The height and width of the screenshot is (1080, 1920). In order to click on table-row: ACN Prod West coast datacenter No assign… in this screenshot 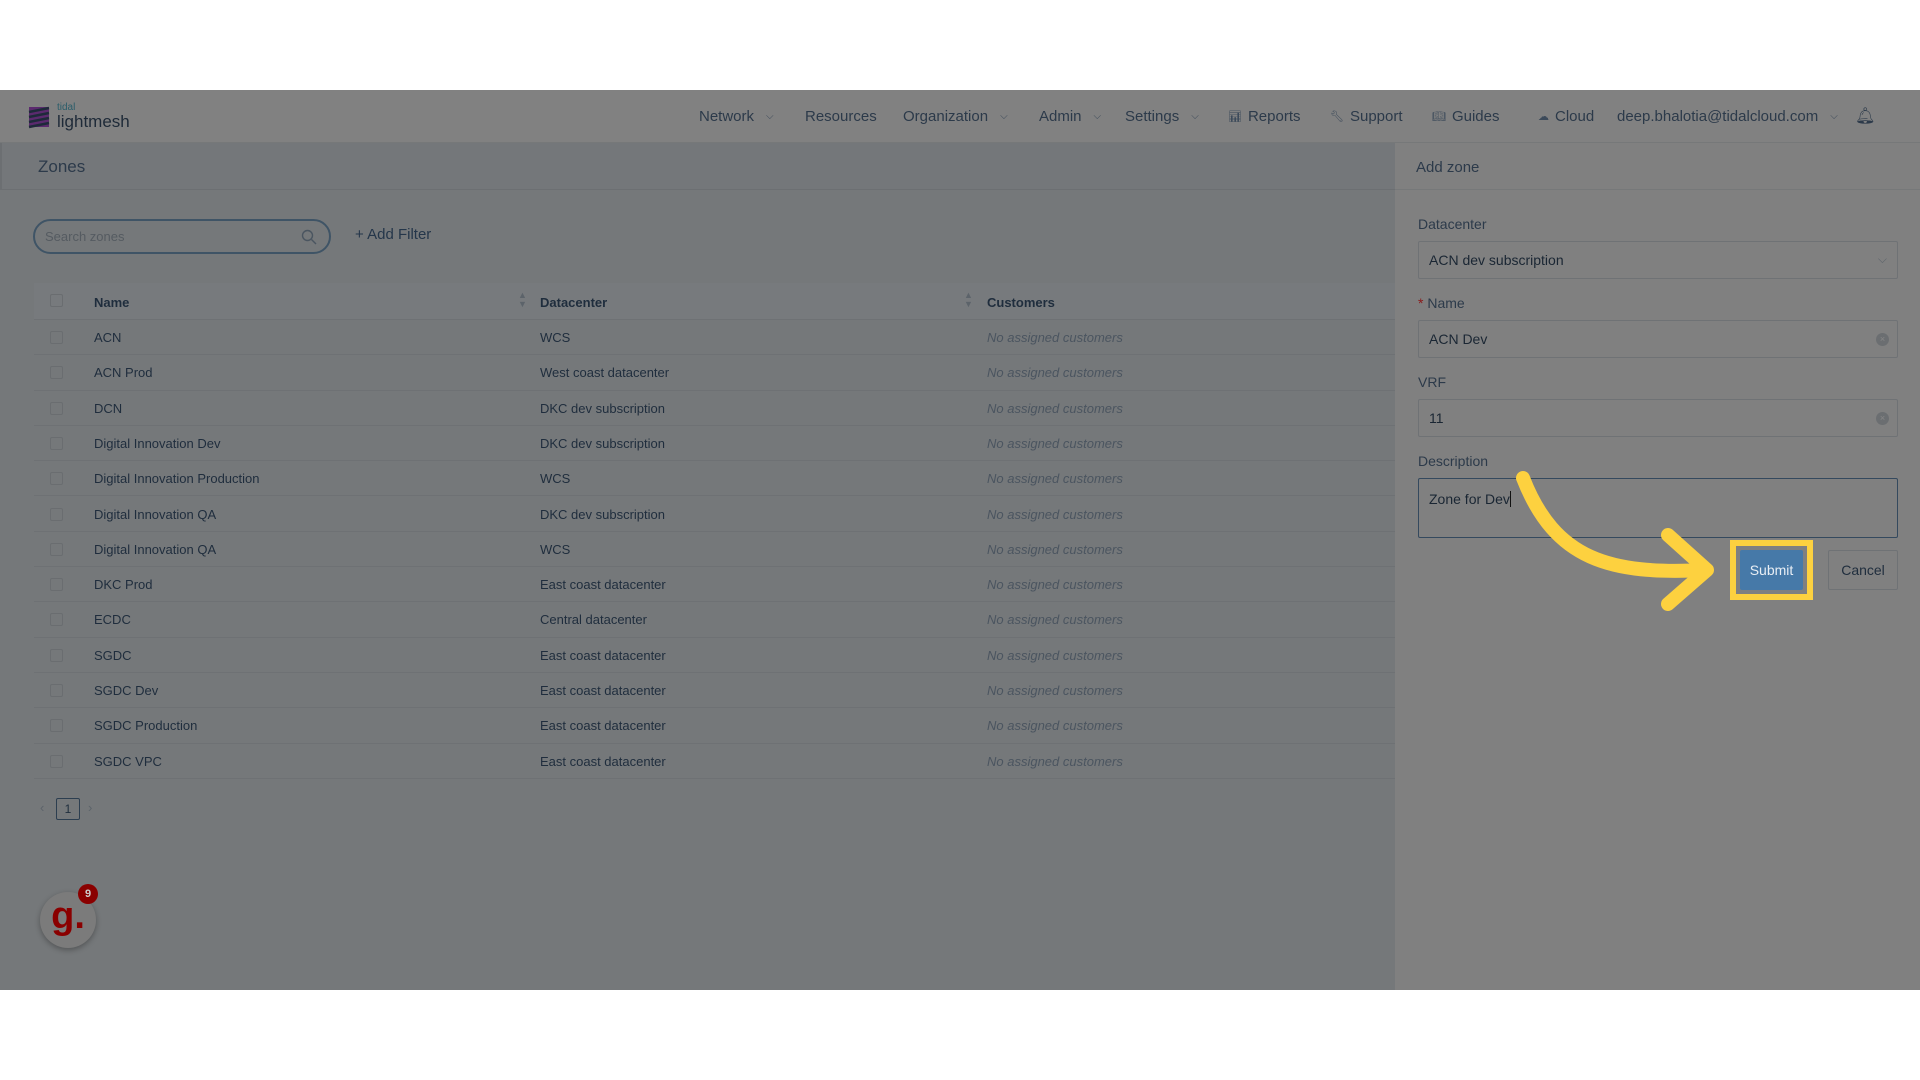, I will do `click(714, 373)`.